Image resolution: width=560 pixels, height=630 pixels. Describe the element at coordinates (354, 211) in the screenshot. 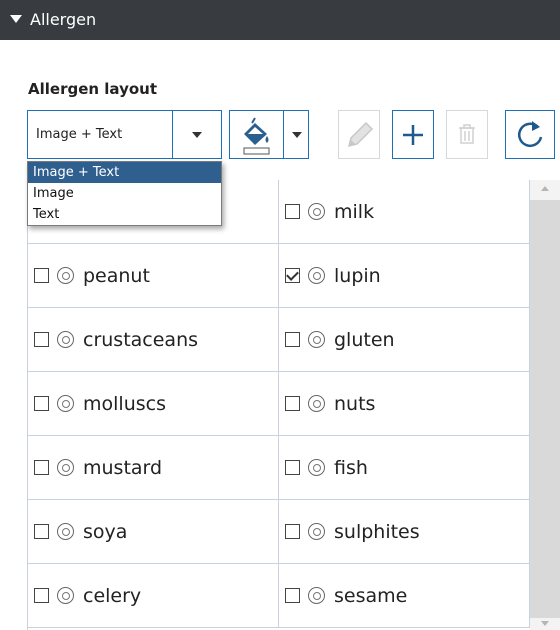

I see `allergen-label: milk` at that location.